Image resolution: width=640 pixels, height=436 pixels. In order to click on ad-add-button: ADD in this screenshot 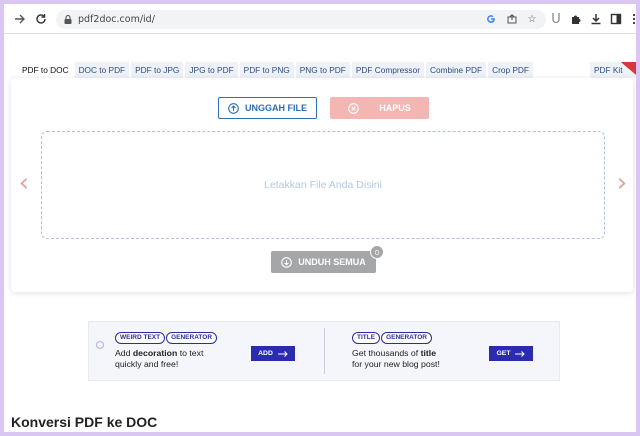, I will do `click(273, 353)`.